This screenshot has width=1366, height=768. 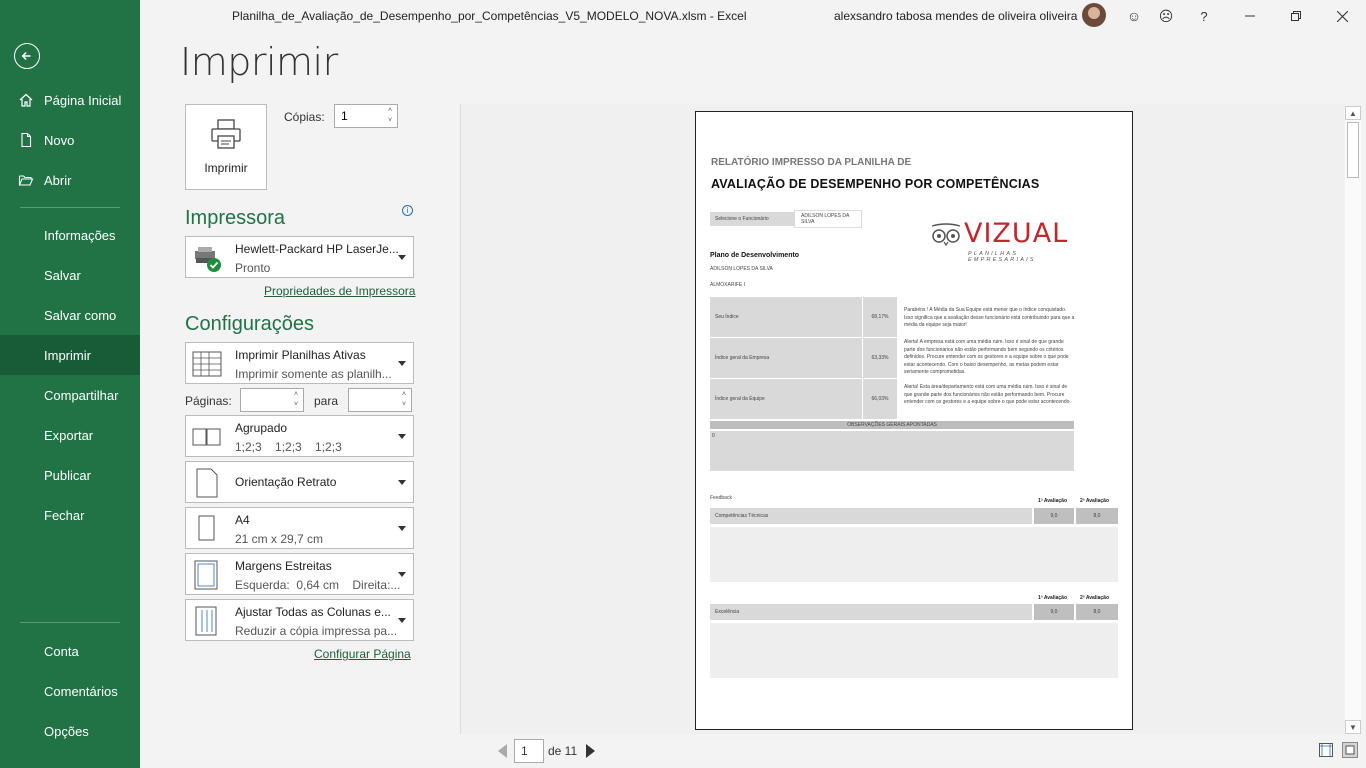 I want to click on copies-stepper: ˄˅, so click(x=366, y=116).